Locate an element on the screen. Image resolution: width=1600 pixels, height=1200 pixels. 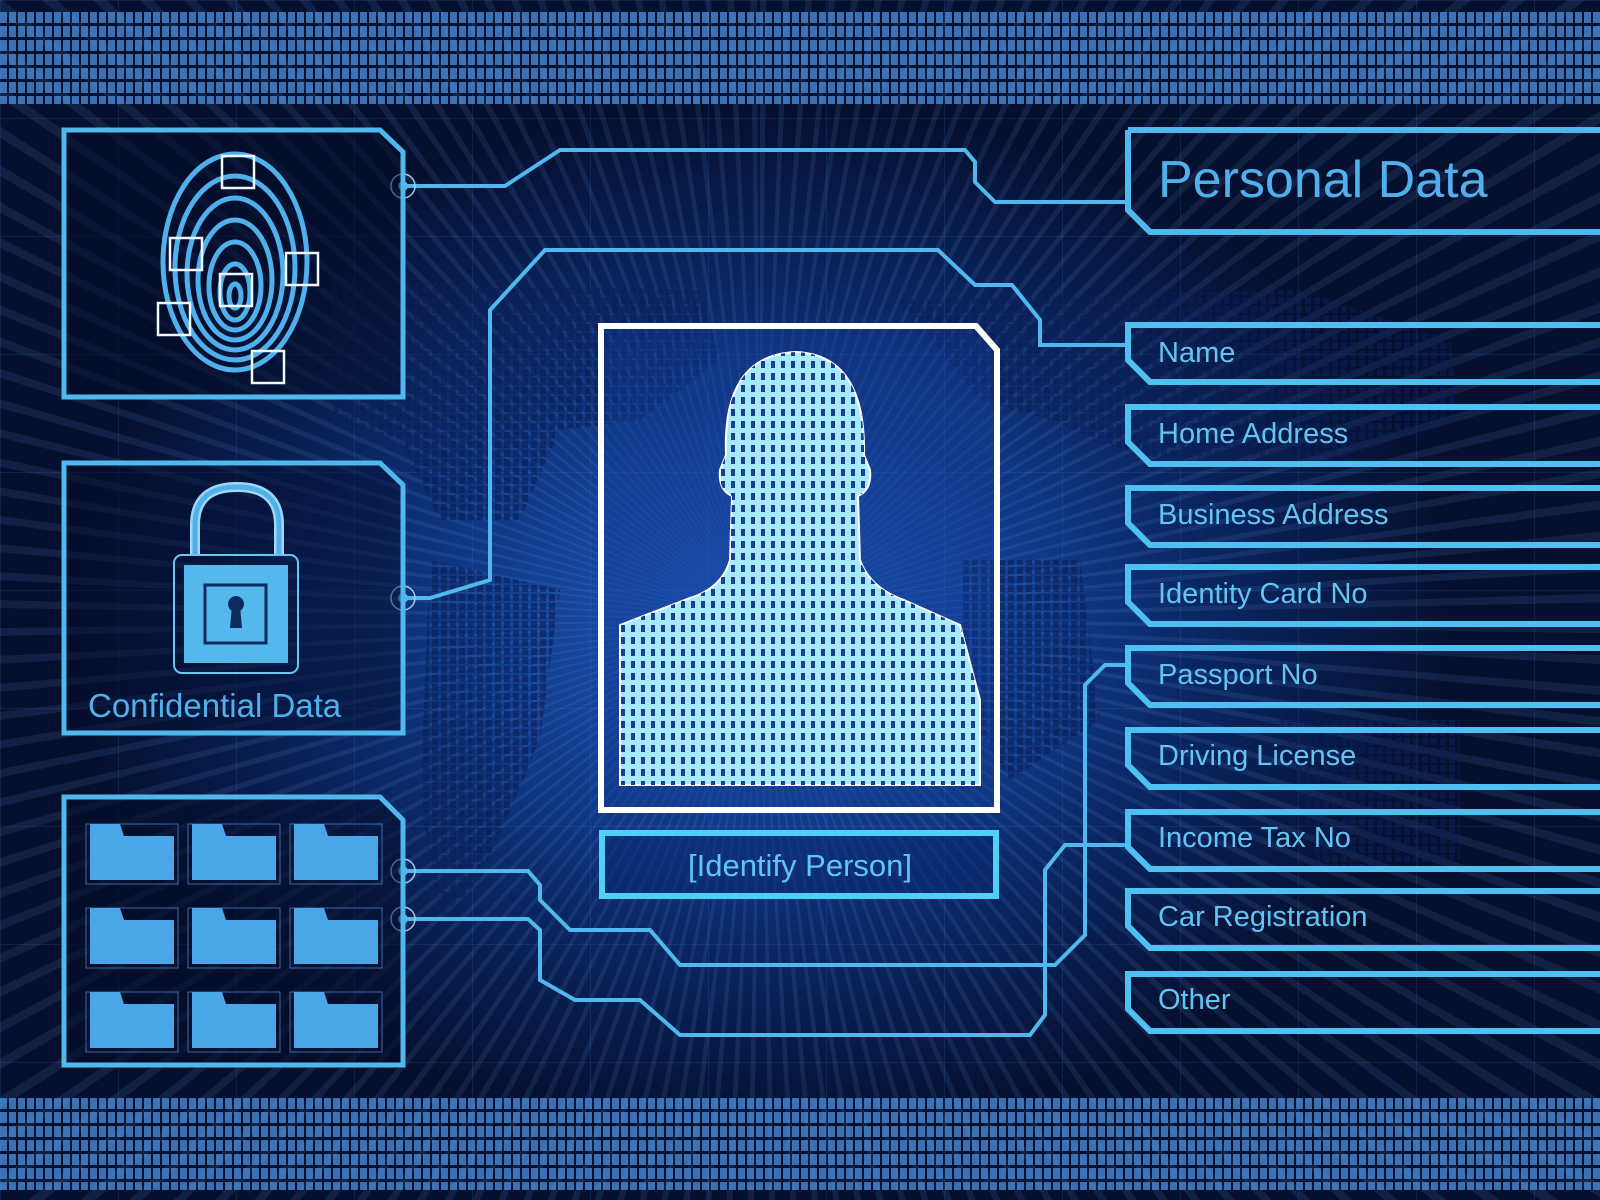
field-business-address: Business Address is located at coordinates (1273, 515).